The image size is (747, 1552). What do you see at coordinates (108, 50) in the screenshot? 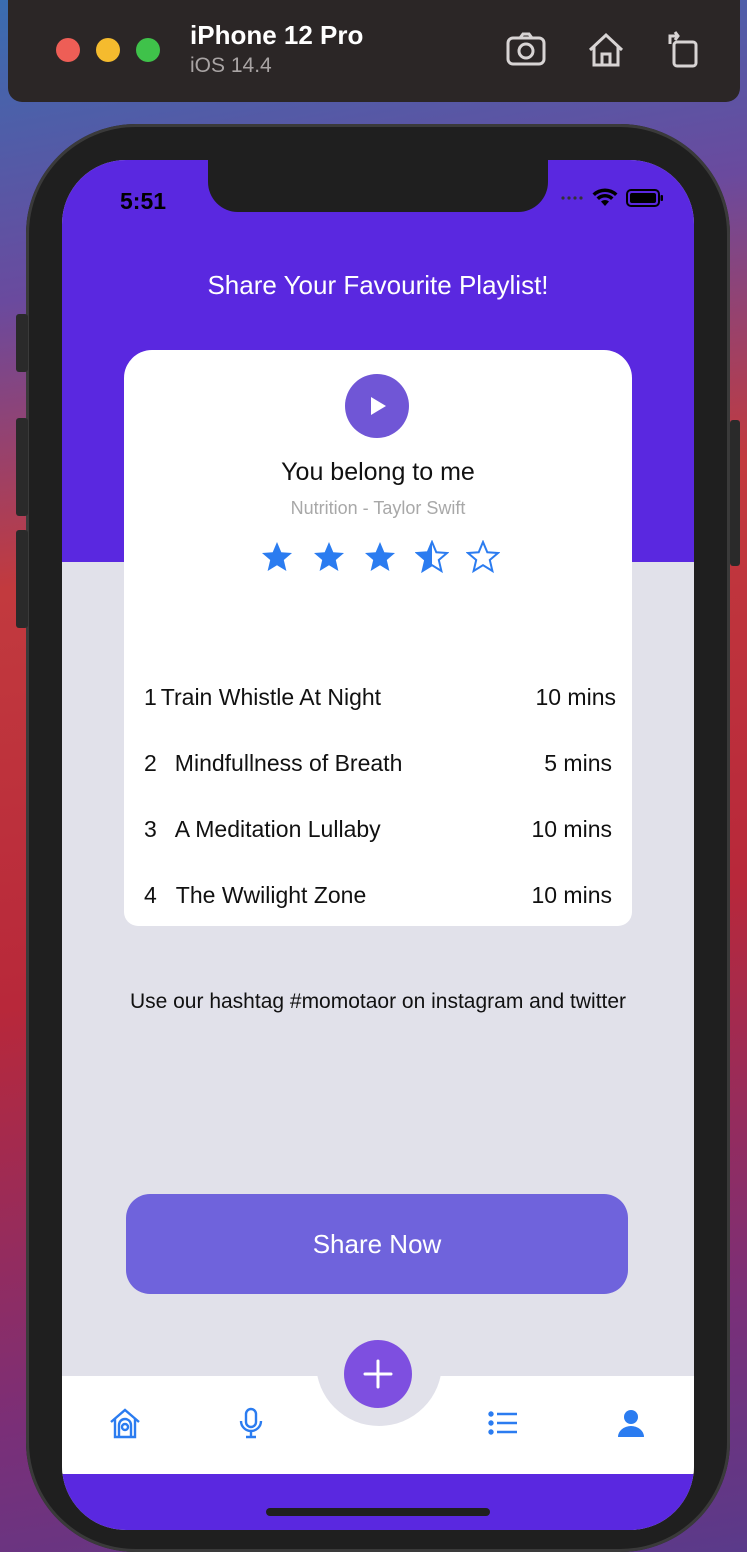
I see `minimize-window-button` at bounding box center [108, 50].